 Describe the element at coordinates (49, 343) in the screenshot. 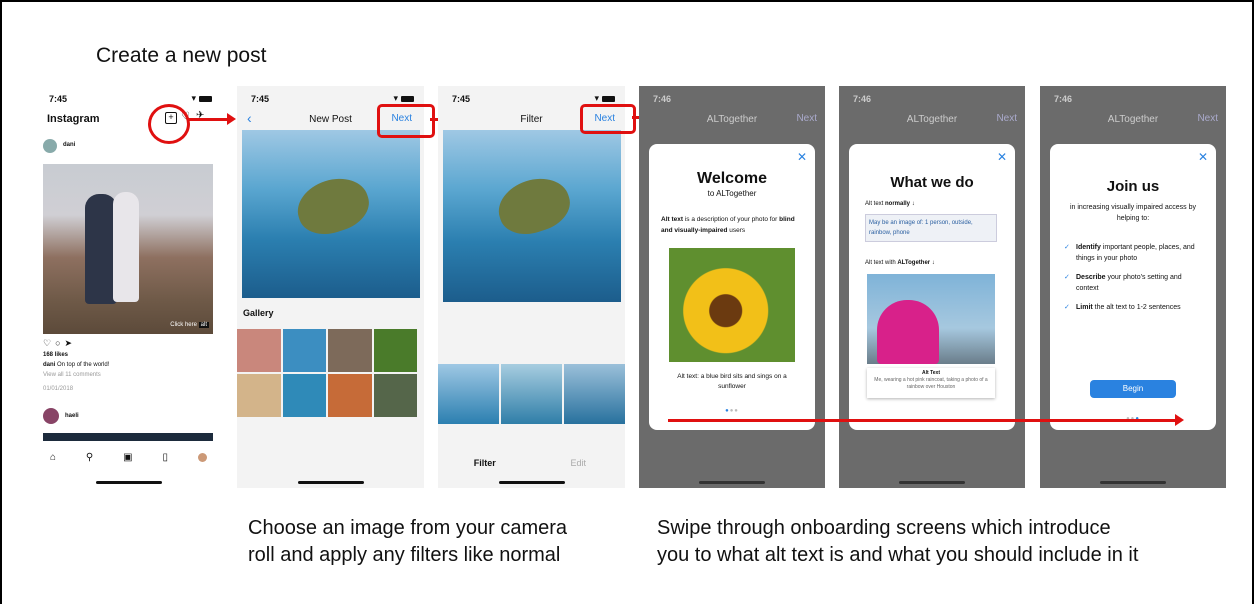

I see `heart-icon: ♡` at that location.